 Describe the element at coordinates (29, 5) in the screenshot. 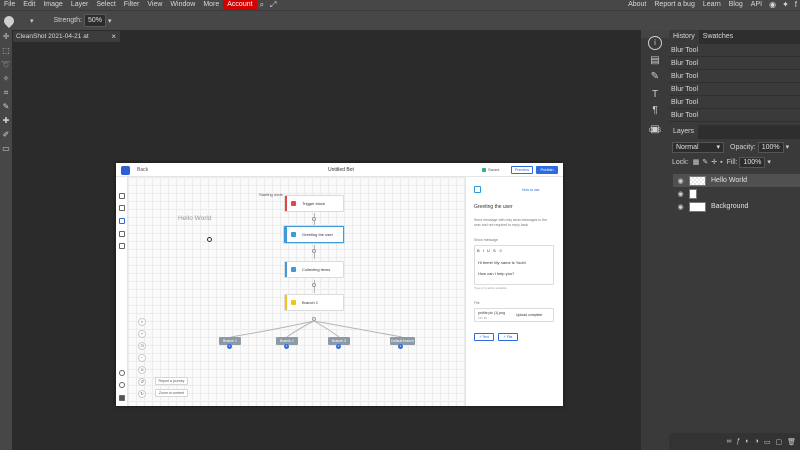

I see `menu-edit: Edit` at that location.